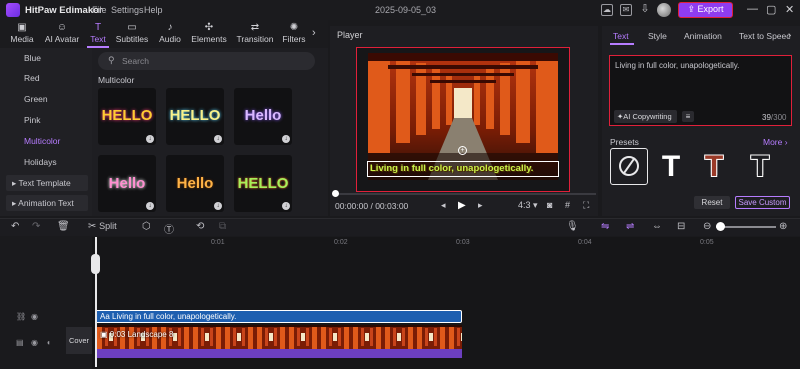 The width and height of the screenshot is (800, 369). What do you see at coordinates (714, 166) in the screenshot?
I see `preset-red-outline: T` at bounding box center [714, 166].